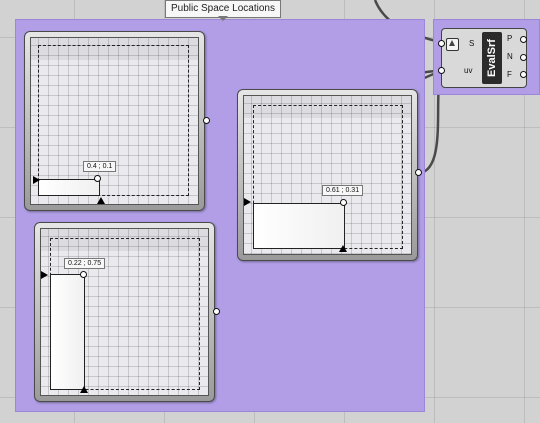 Image resolution: width=540 pixels, height=423 pixels. Describe the element at coordinates (247, 202) in the screenshot. I see `slider-2-v-marker` at that location.